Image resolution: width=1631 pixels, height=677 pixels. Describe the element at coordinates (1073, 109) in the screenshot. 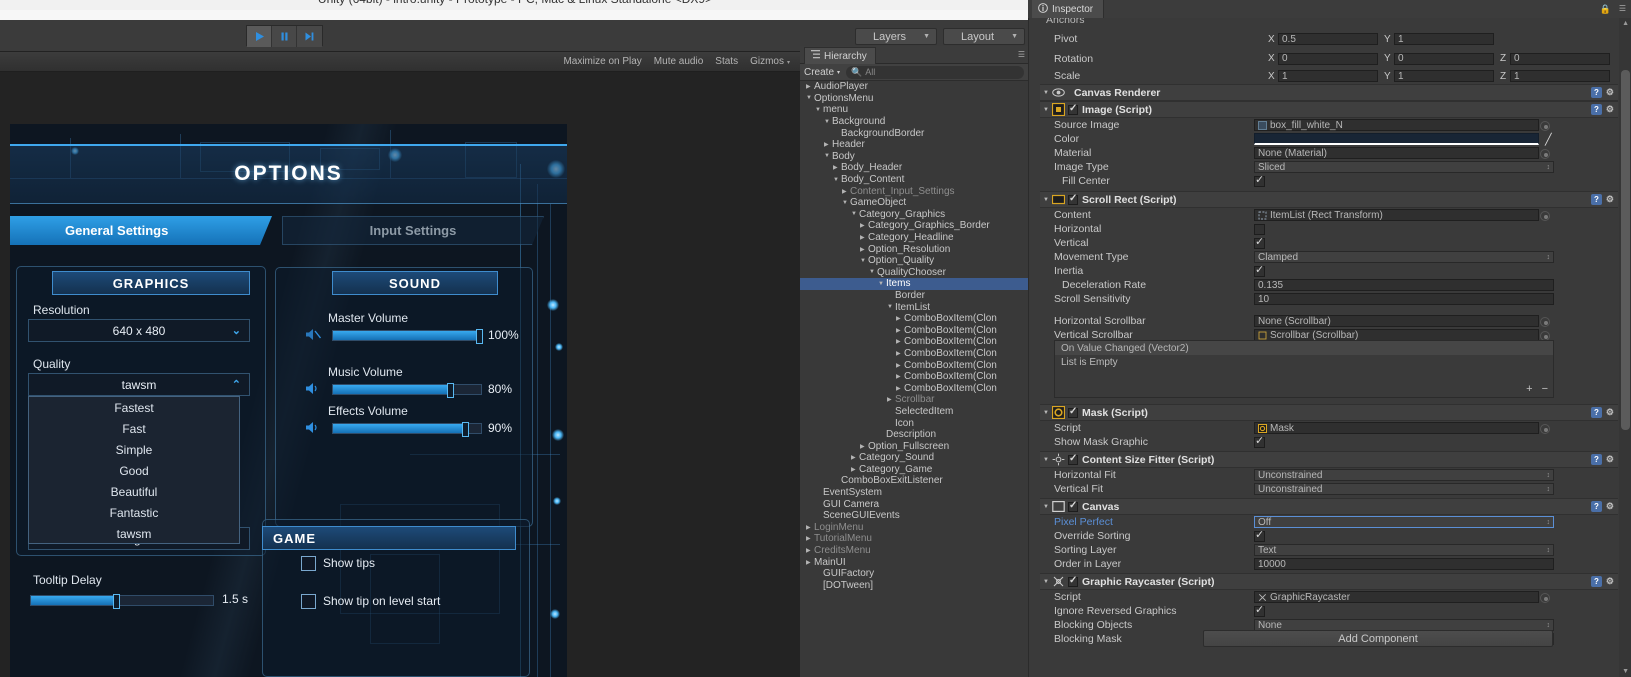

I see `image-enabled-checkbox` at that location.